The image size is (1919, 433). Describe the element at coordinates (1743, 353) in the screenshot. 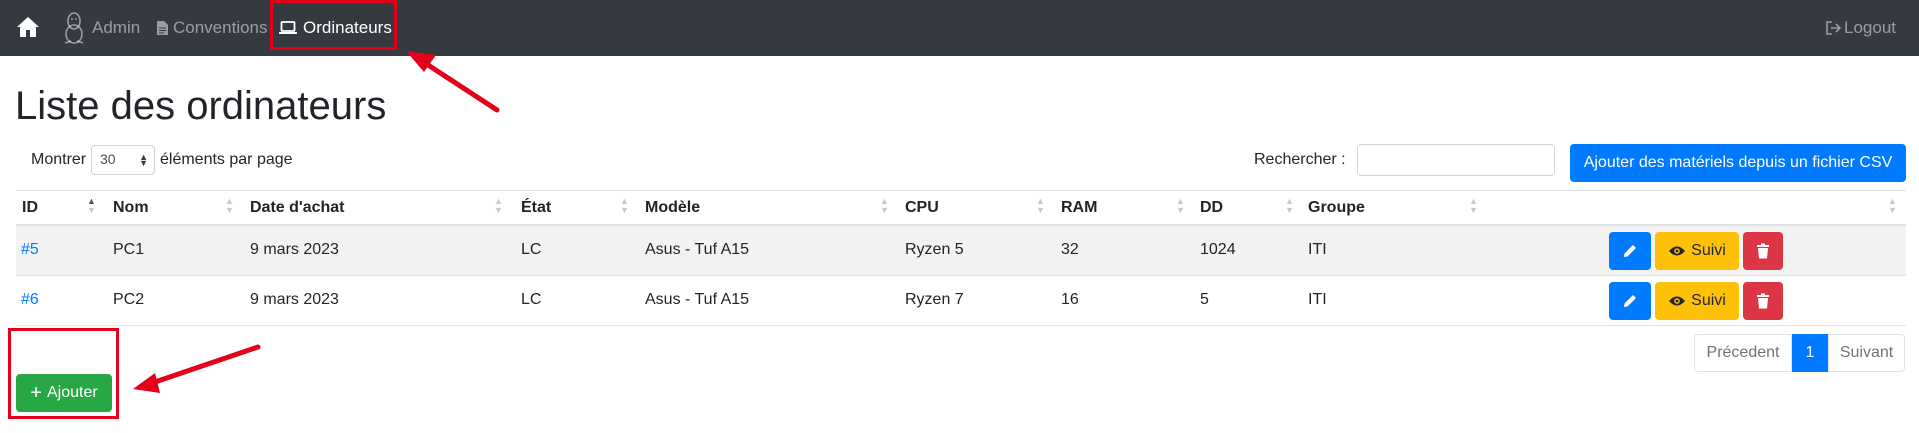

I see `pagination-previous: Précedent` at that location.